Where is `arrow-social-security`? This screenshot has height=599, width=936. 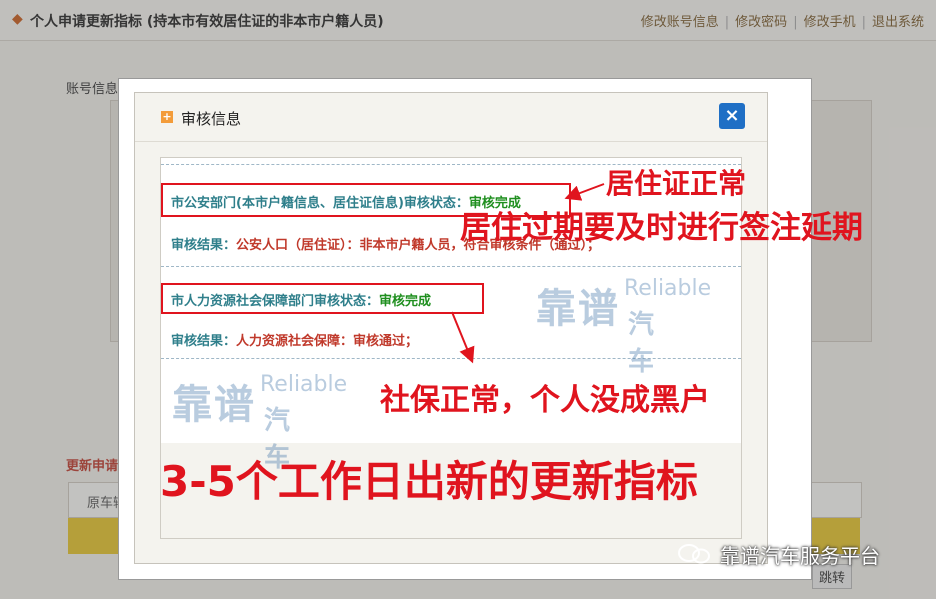
arrow-social-security is located at coordinates (463, 337).